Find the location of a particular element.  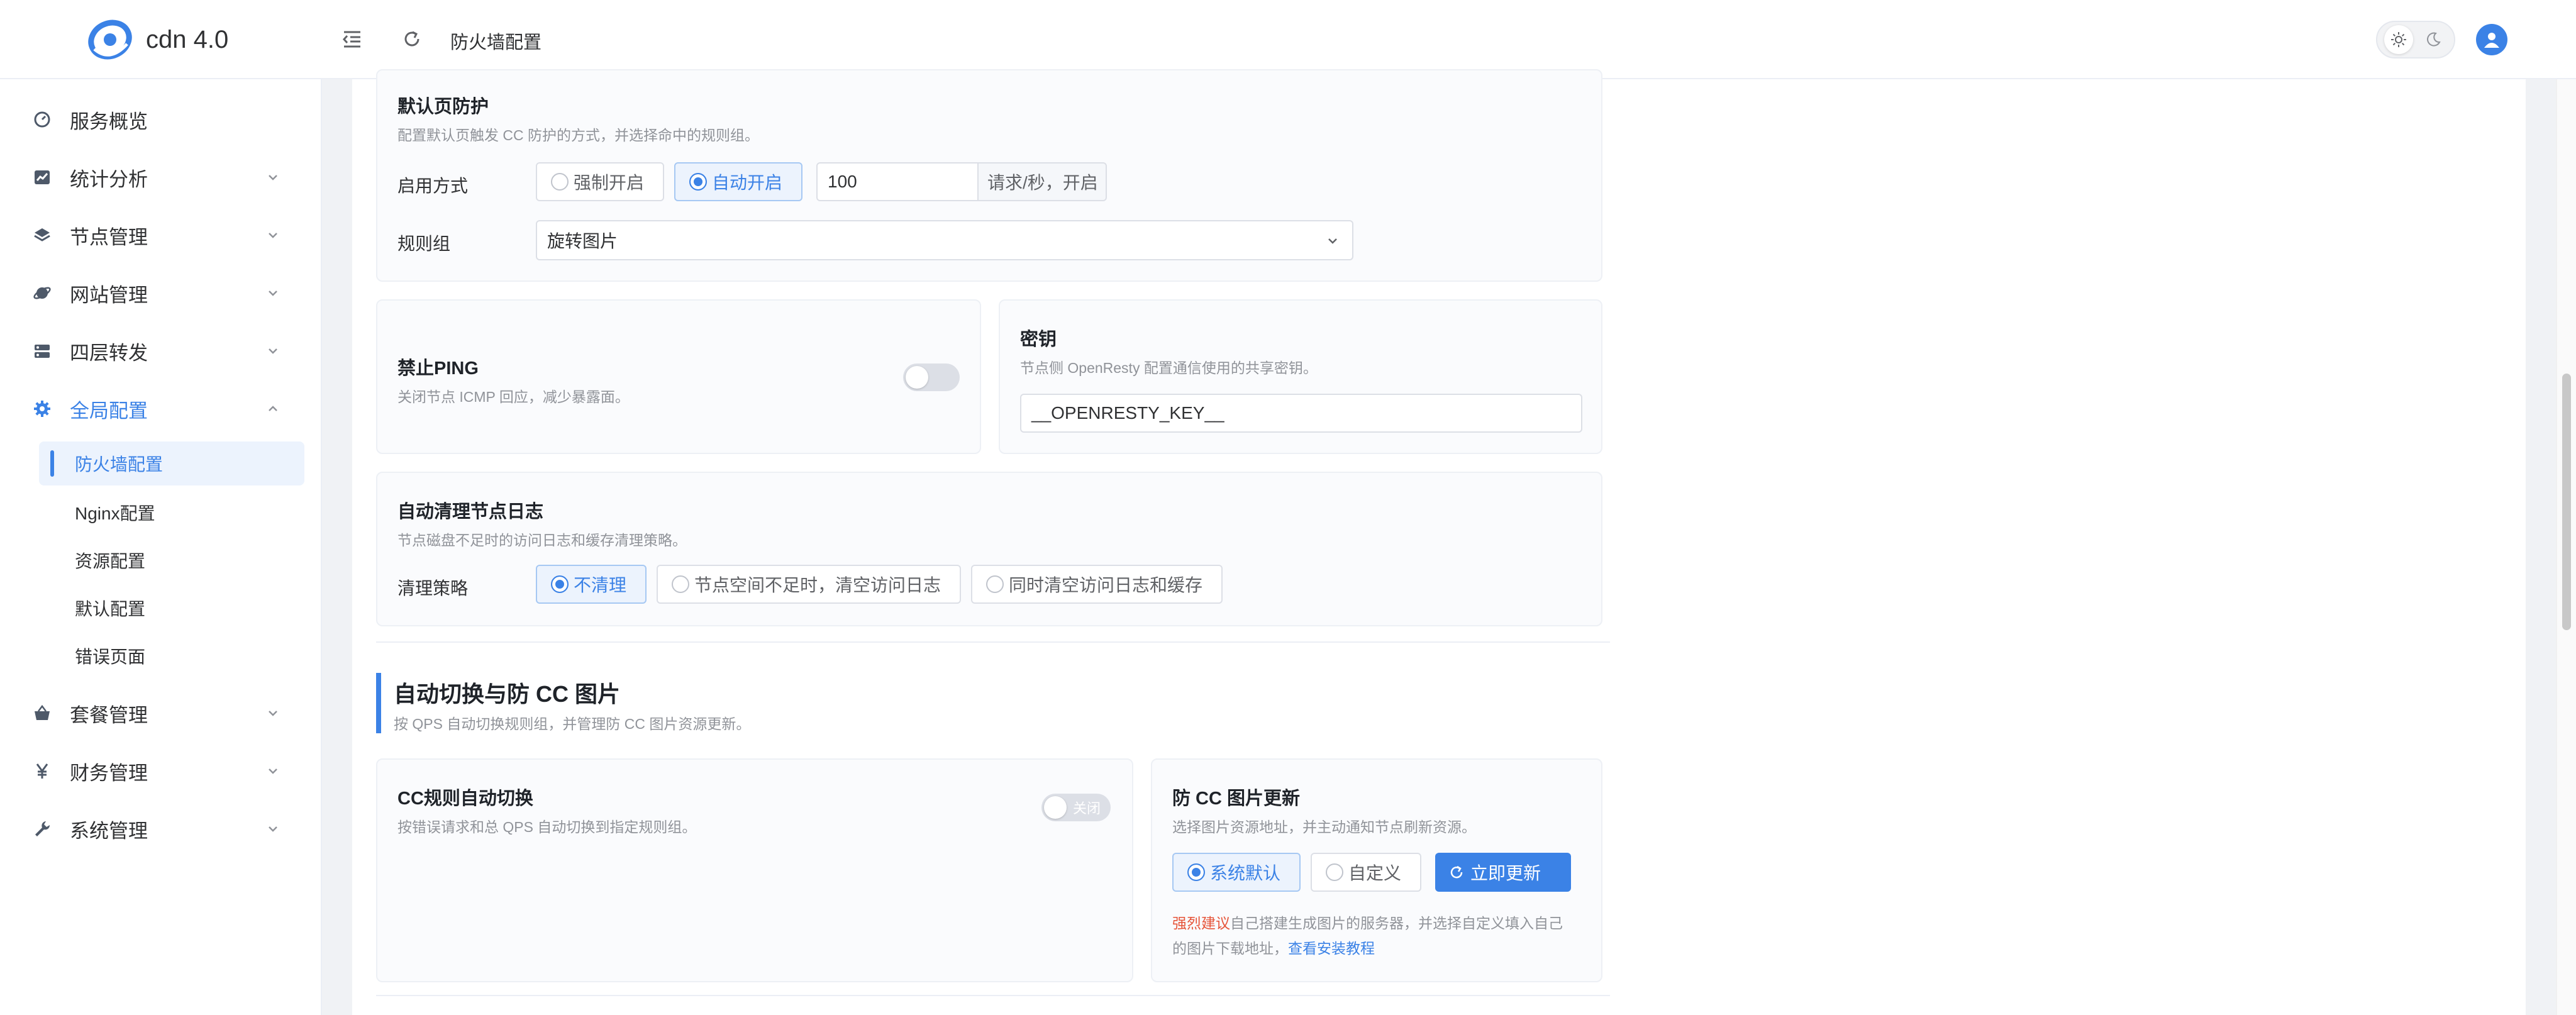

sidebar-item-nodes: 节点管理 is located at coordinates (161, 235).